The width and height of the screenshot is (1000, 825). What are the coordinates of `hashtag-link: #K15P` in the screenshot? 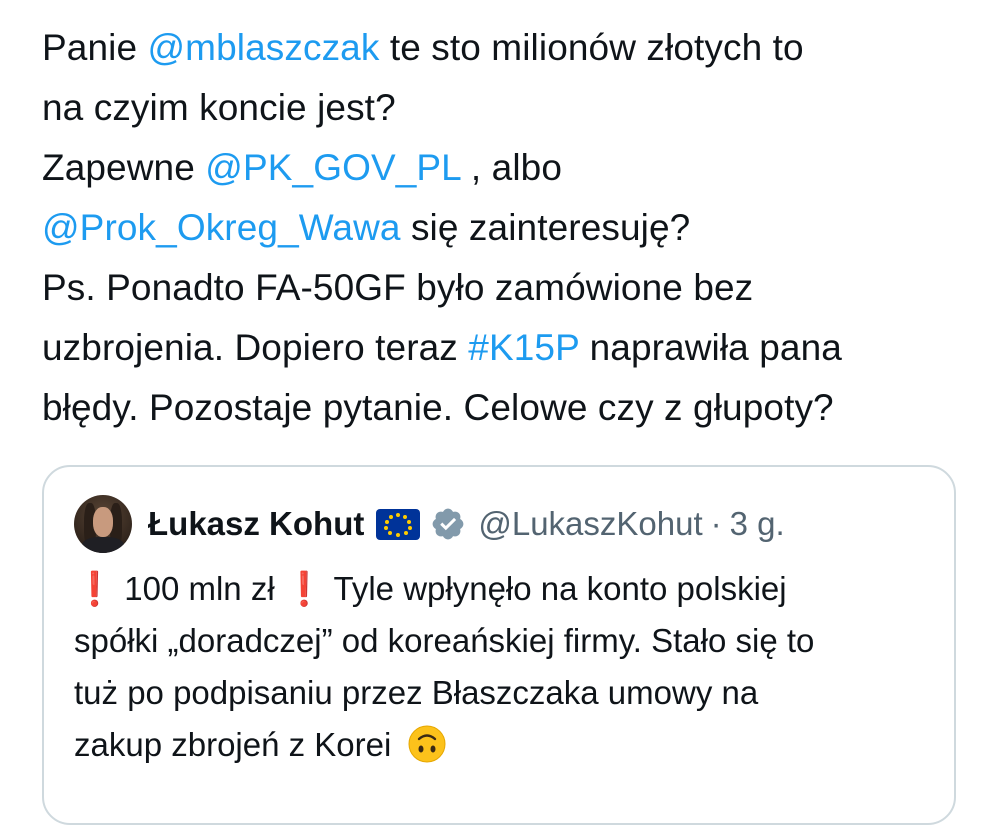 It's located at (523, 347).